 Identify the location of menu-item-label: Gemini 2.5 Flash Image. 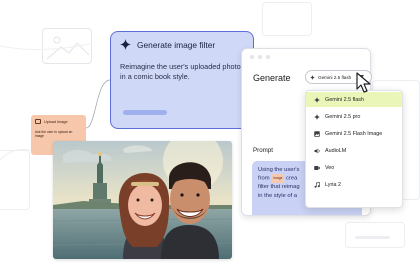
(354, 133).